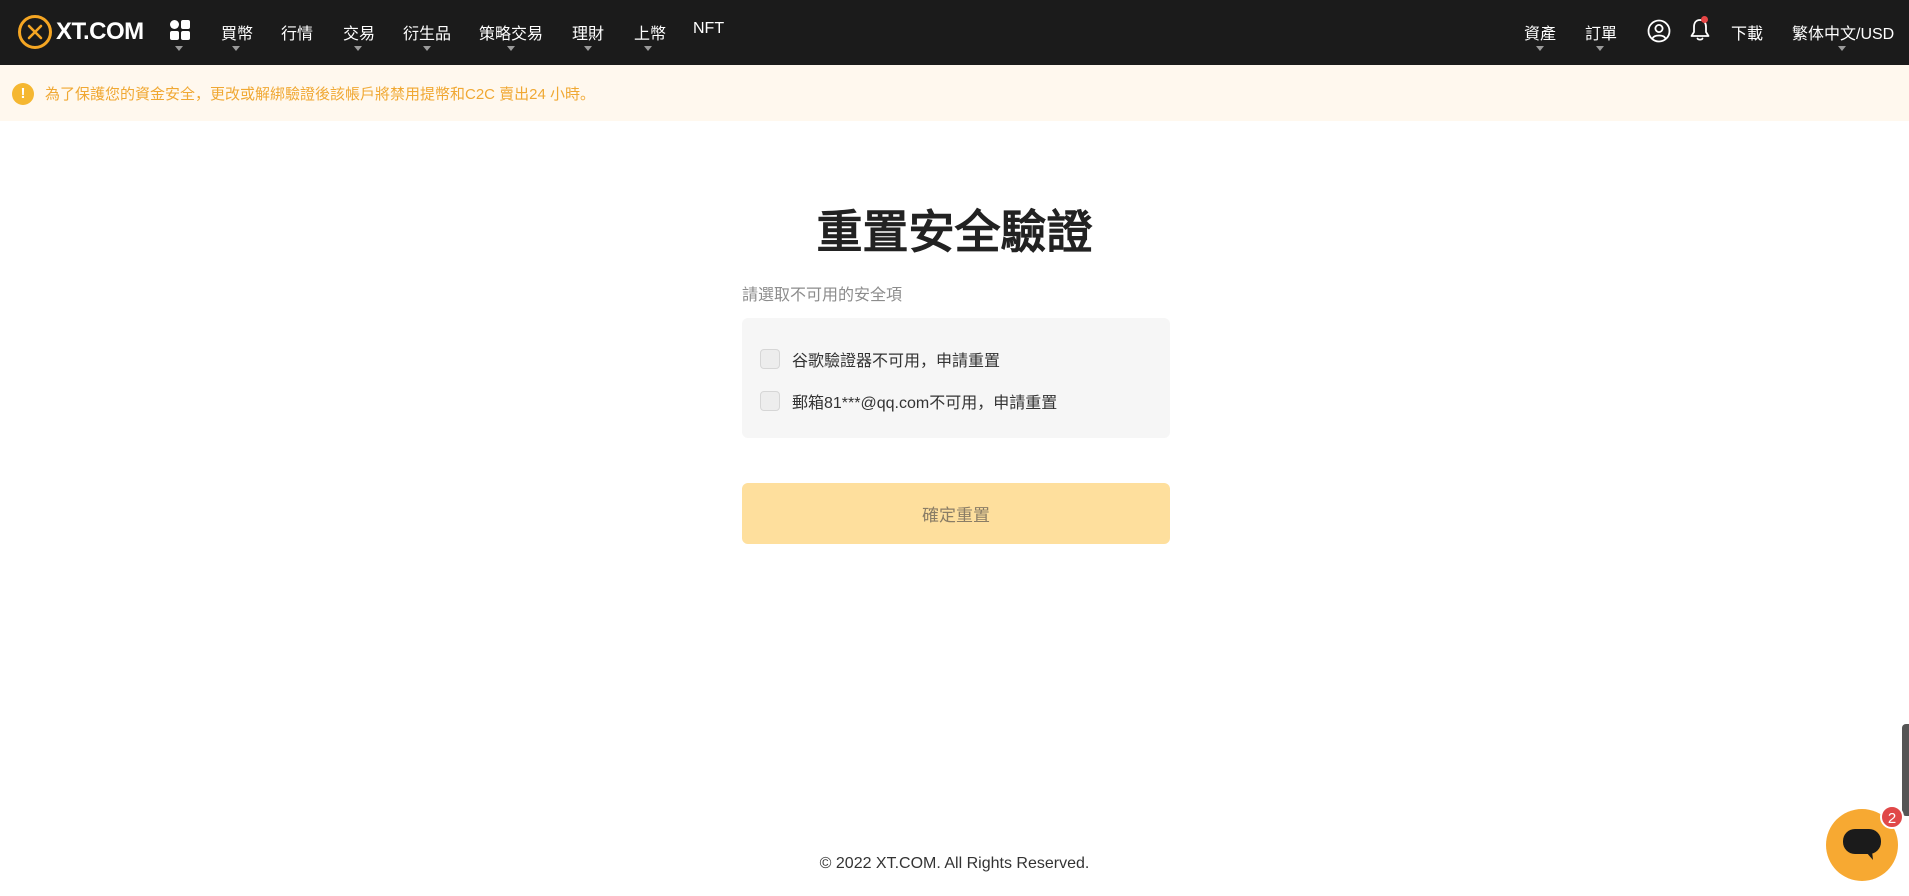 Image resolution: width=1909 pixels, height=896 pixels. I want to click on option-google-authenticator: 谷歌驗證器不可用，申請重置, so click(880, 359).